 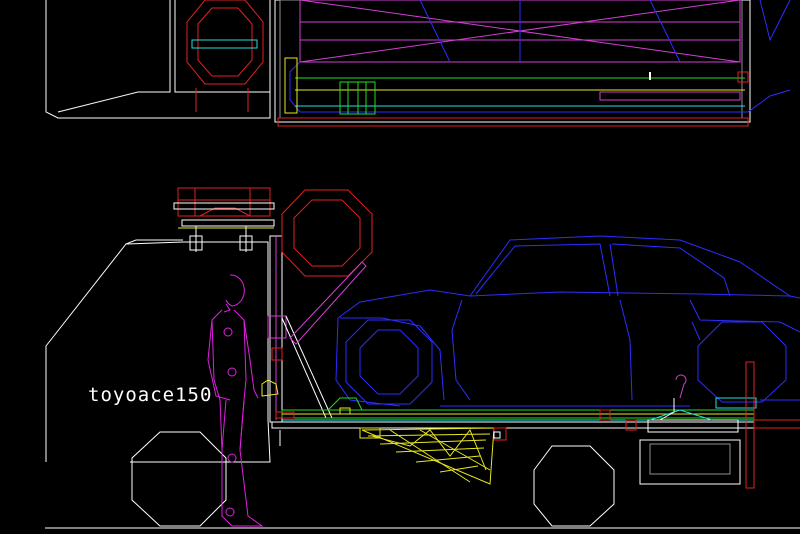 What do you see at coordinates (742, 362) in the screenshot?
I see `car-rear-wheel` at bounding box center [742, 362].